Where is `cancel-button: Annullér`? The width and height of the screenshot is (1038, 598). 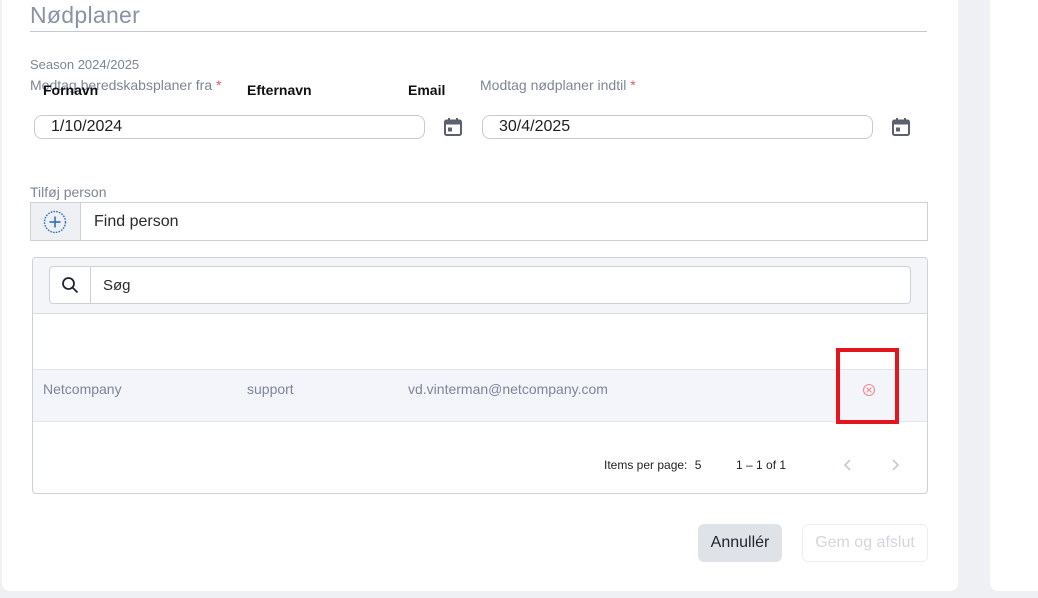 cancel-button: Annullér is located at coordinates (740, 543).